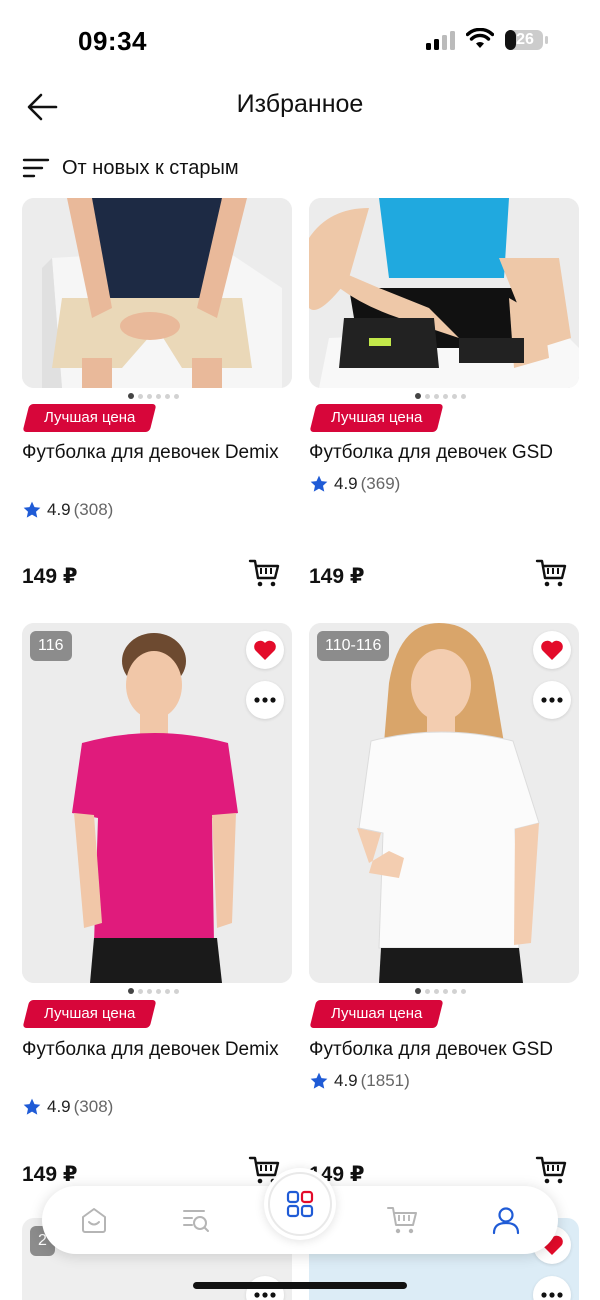 Image resolution: width=600 pixels, height=1300 pixels. Describe the element at coordinates (300, 40) in the screenshot. I see `status-bar: 09:34 26` at that location.